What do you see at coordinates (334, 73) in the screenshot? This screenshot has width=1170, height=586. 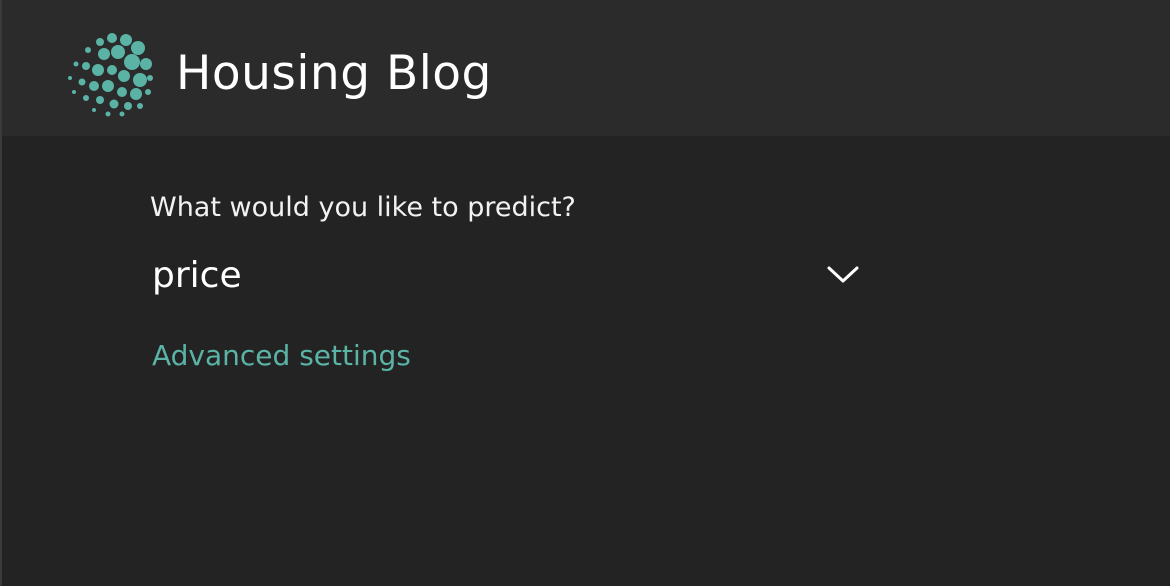 I see `app-title: Housing Blog` at bounding box center [334, 73].